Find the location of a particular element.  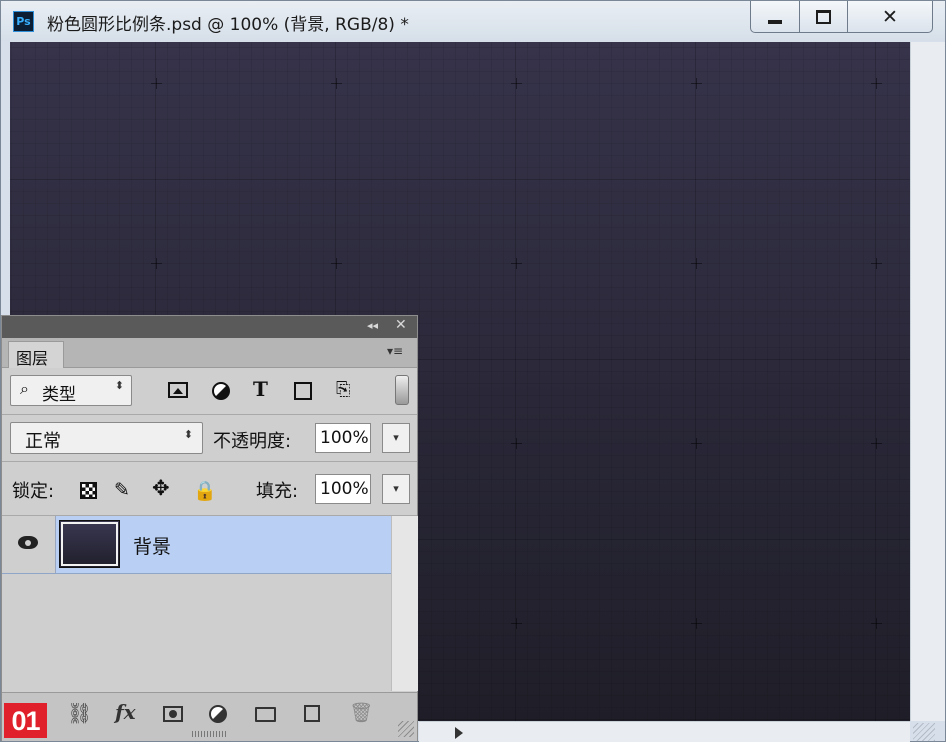

visibility-toggle is located at coordinates (29, 544).